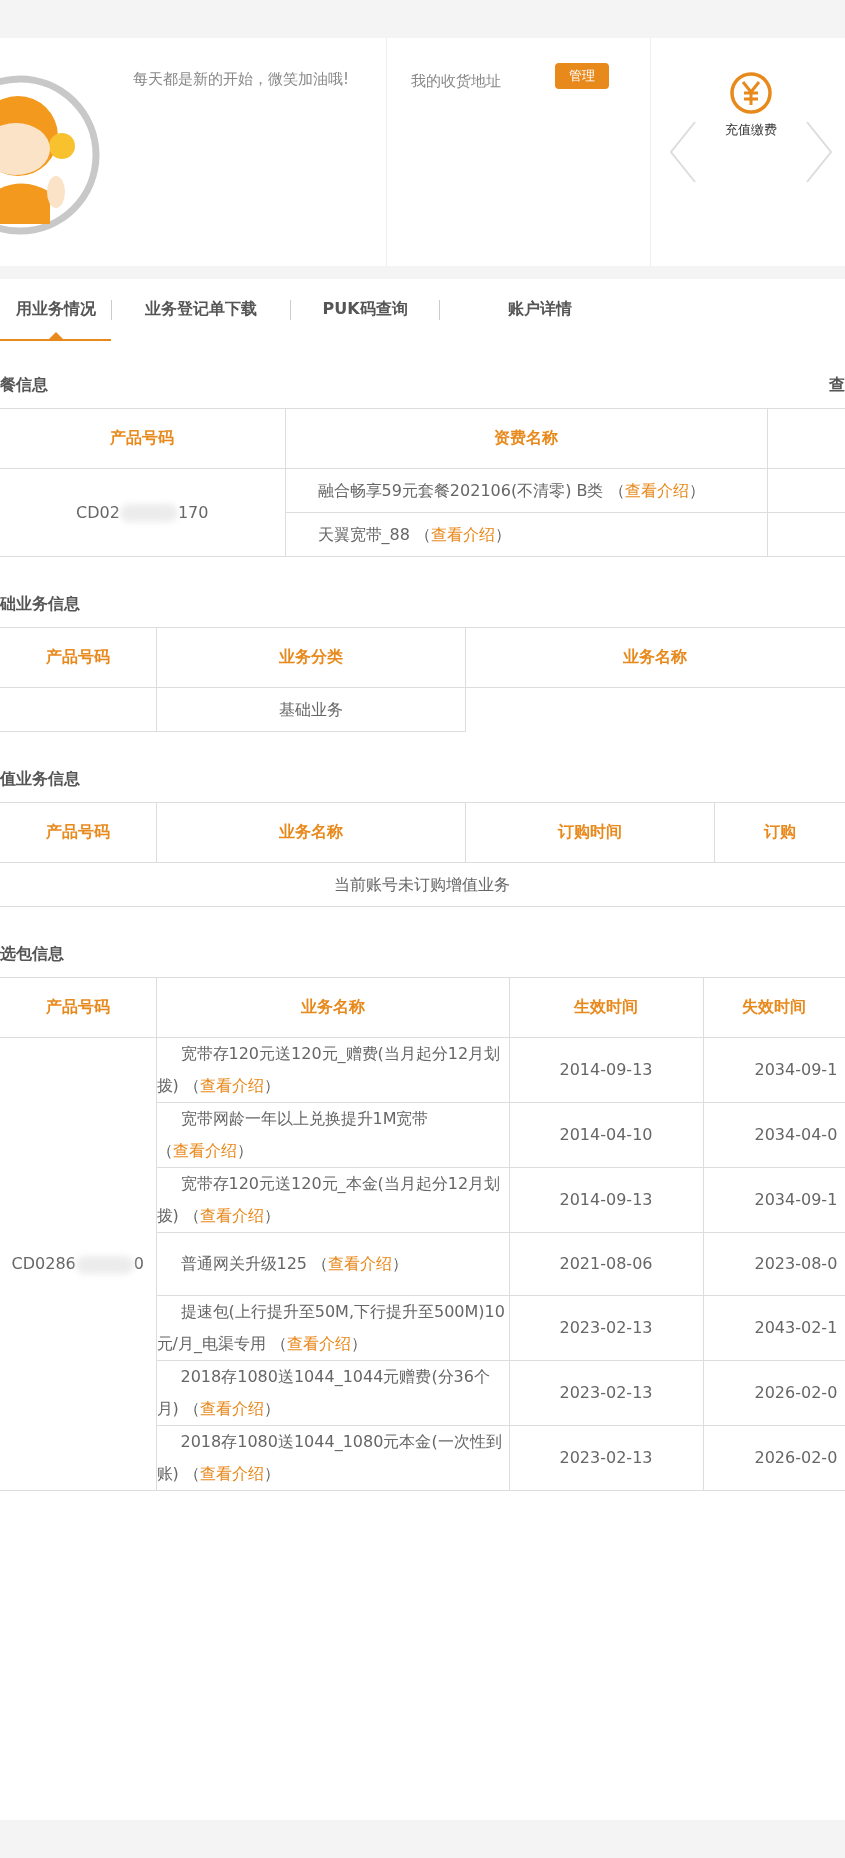 The width and height of the screenshot is (845, 1858). Describe the element at coordinates (332, 1328) in the screenshot. I see `service-name-cell: 提速包(上行提升至50M,下行提升至500M)10元/月_电渠专用 （查看介绍）` at that location.